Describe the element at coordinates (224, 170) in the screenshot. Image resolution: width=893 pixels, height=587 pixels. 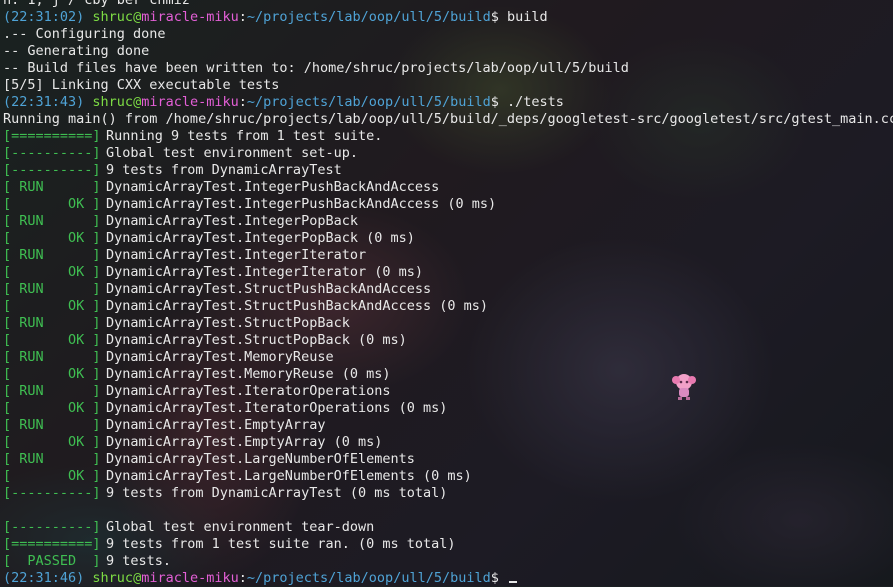
I see `gtest-message: 9 tests from DynamicArrayTest` at that location.